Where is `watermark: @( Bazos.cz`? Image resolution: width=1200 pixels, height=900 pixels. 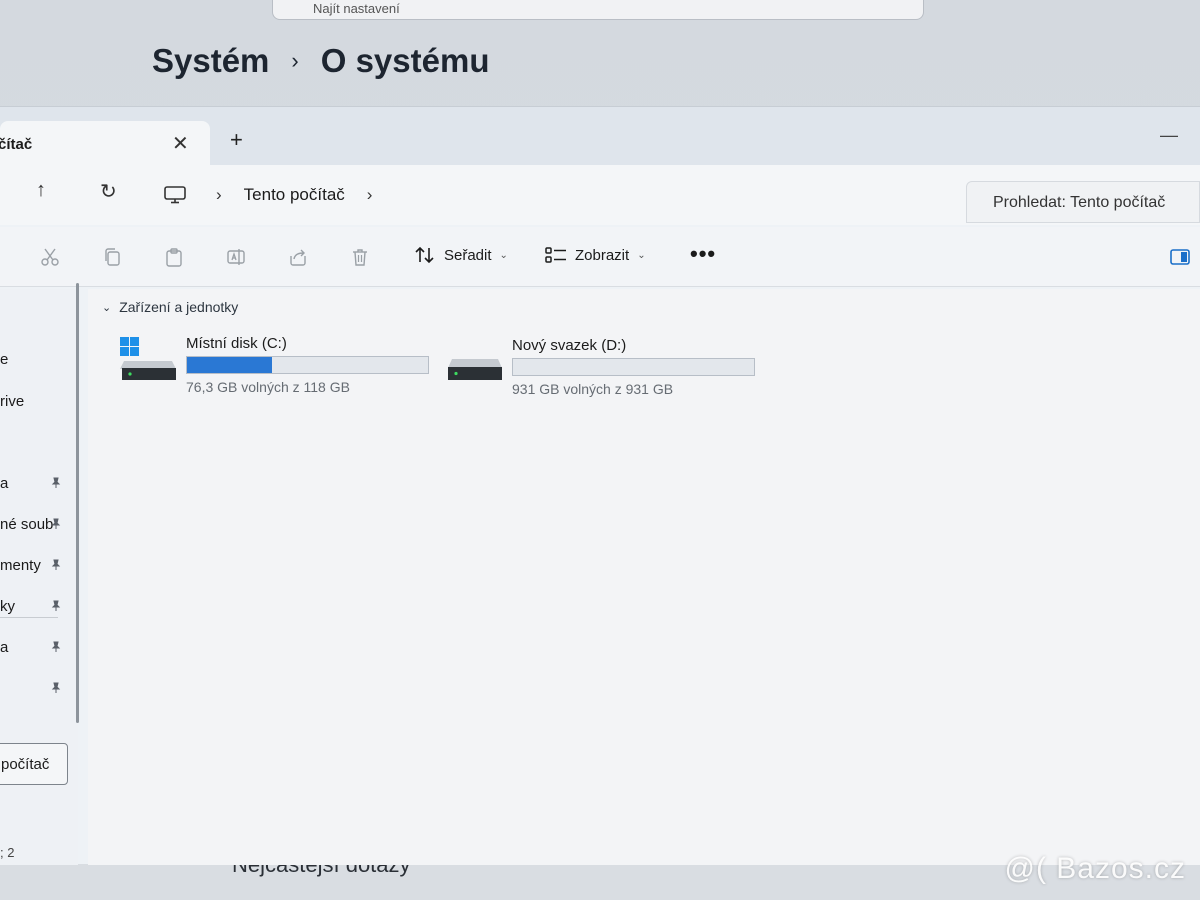
watermark: @( Bazos.cz is located at coordinates (1095, 868).